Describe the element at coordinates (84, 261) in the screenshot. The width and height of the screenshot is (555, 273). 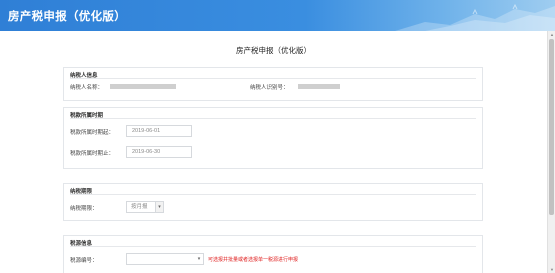
I see `source-label: 税源编号：` at that location.